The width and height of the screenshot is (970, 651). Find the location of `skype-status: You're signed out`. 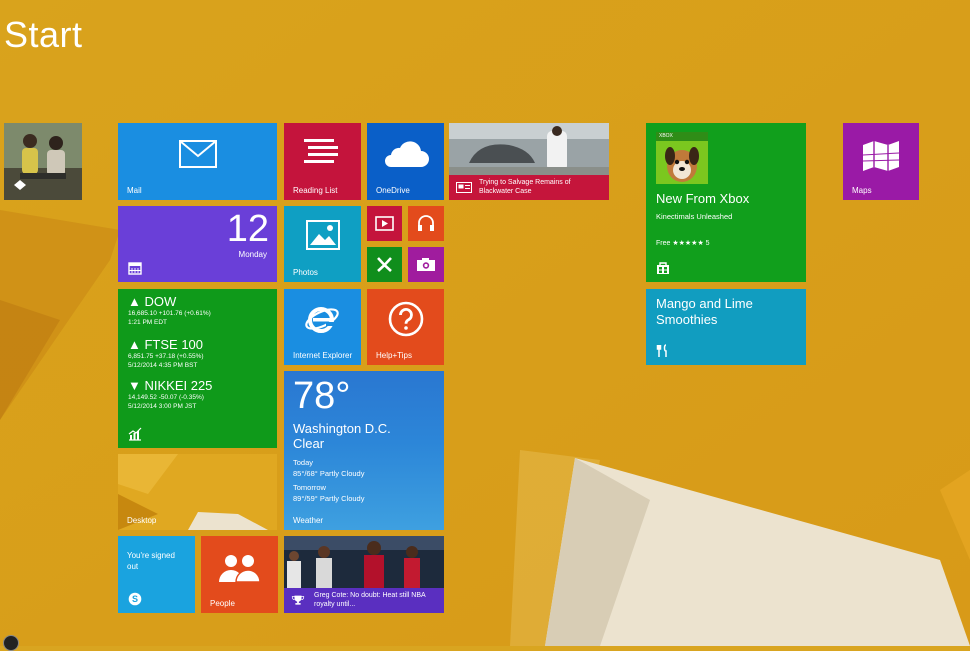

skype-status: You're signed out is located at coordinates (151, 561).